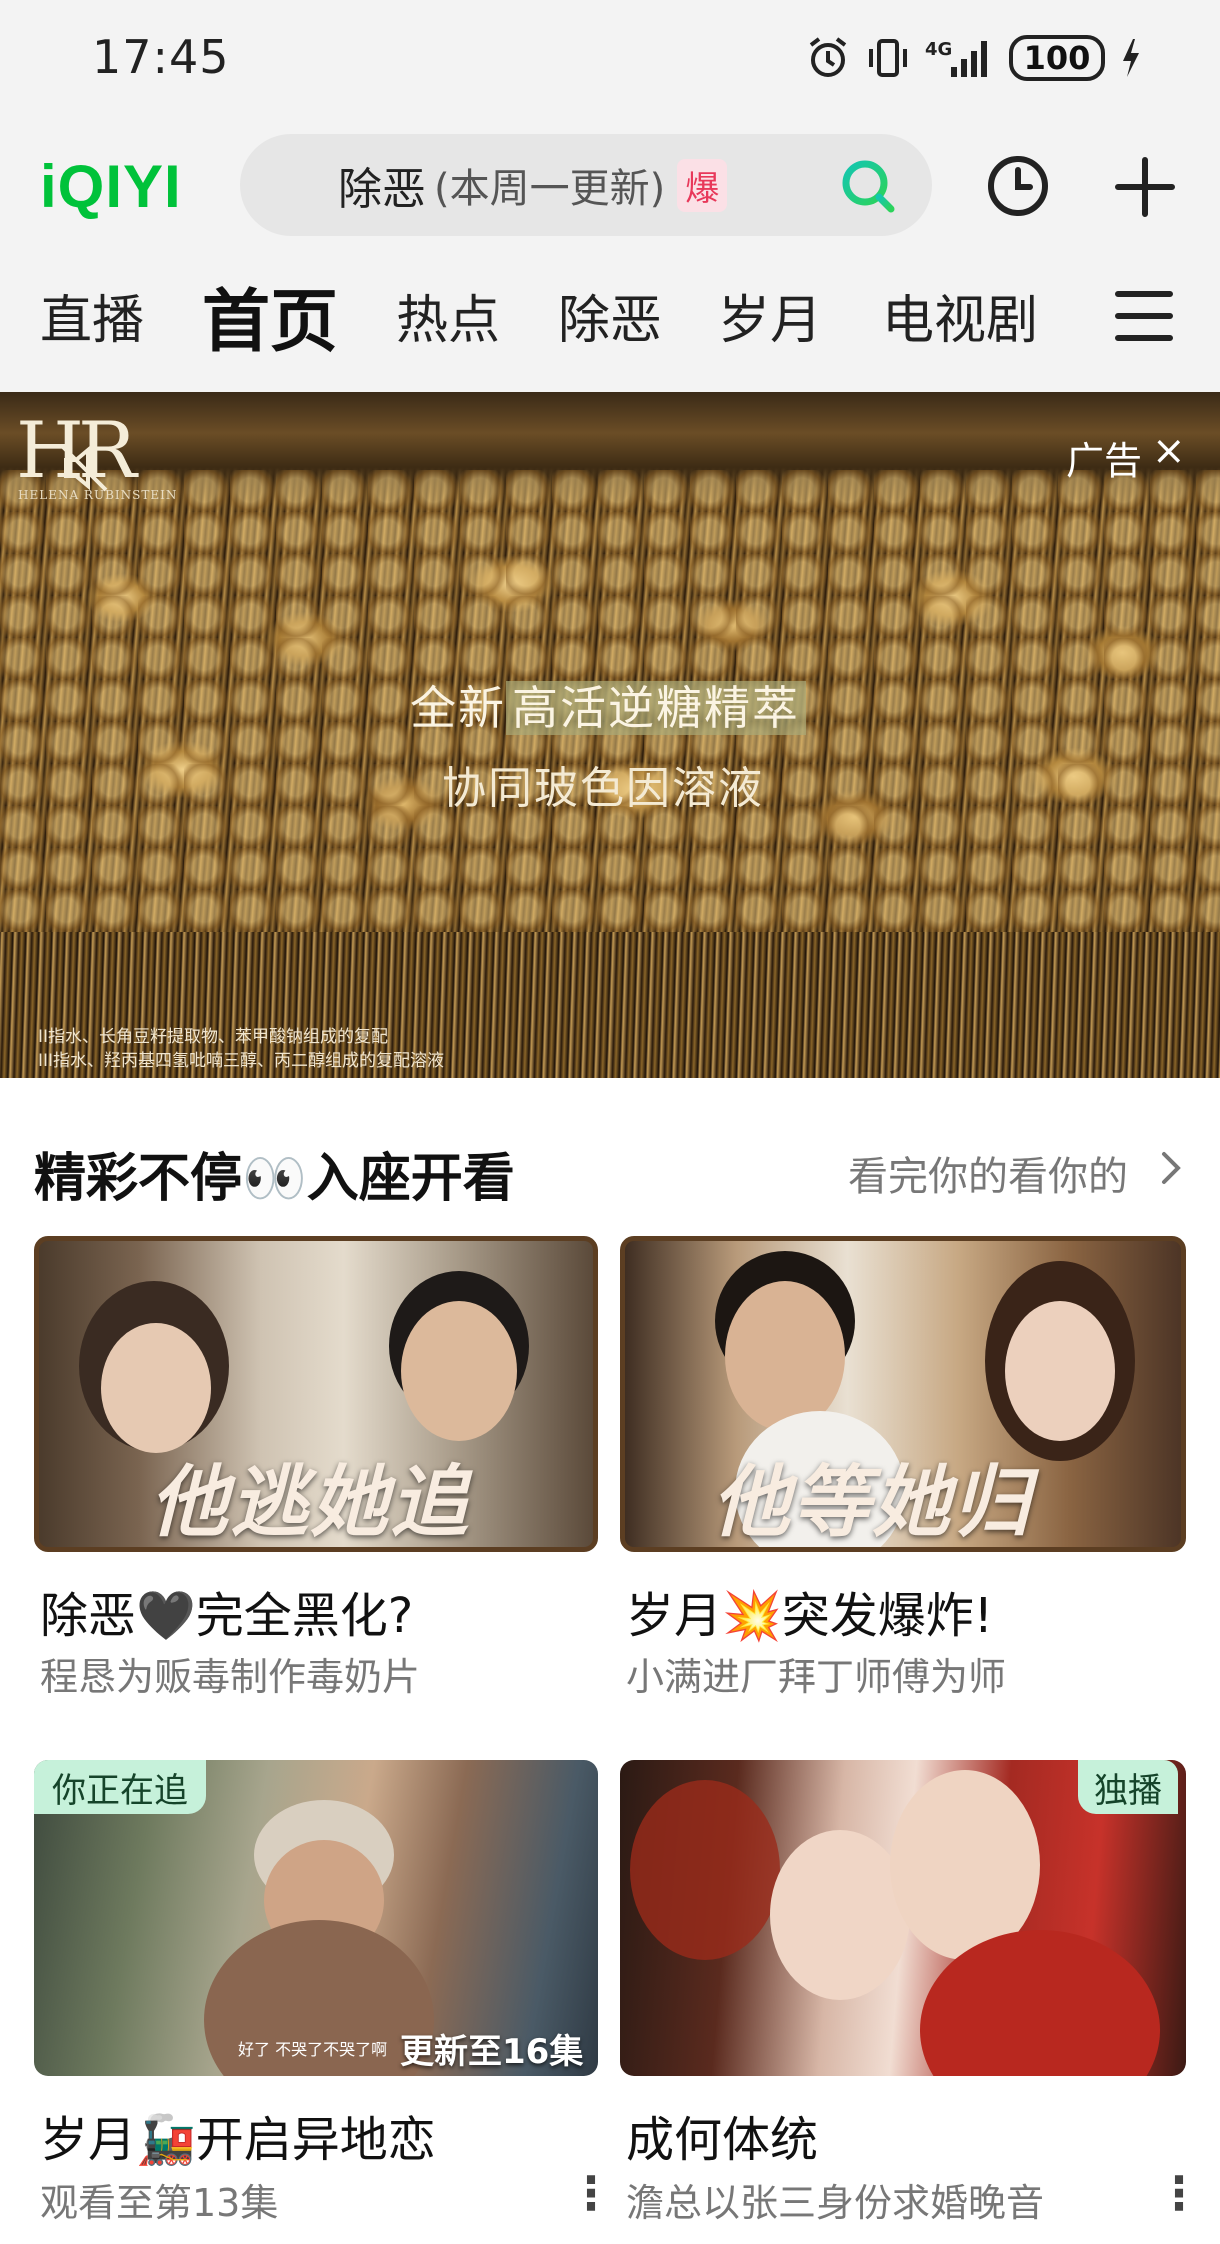  What do you see at coordinates (1131, 58) in the screenshot?
I see `charging-icon` at bounding box center [1131, 58].